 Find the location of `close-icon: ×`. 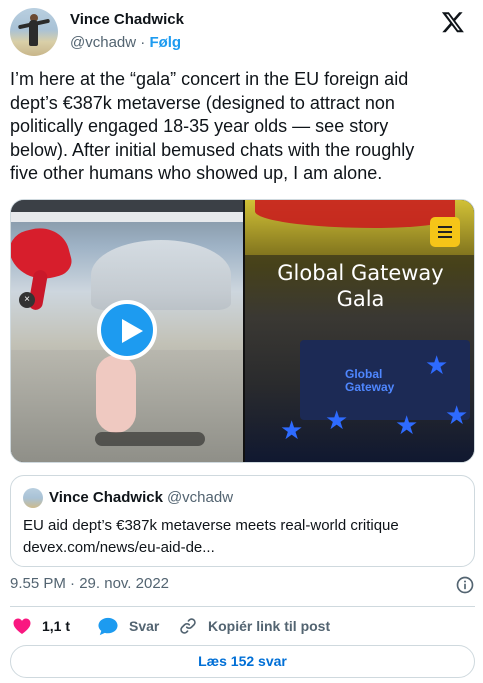

close-icon: × is located at coordinates (27, 300).